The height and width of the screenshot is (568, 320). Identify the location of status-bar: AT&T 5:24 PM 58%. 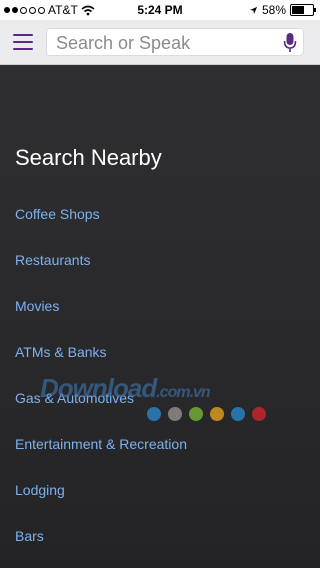
(160, 10).